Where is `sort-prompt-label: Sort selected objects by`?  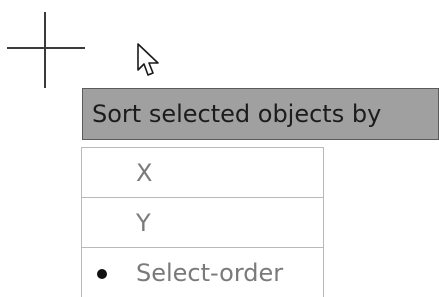 sort-prompt-label: Sort selected objects by is located at coordinates (260, 114).